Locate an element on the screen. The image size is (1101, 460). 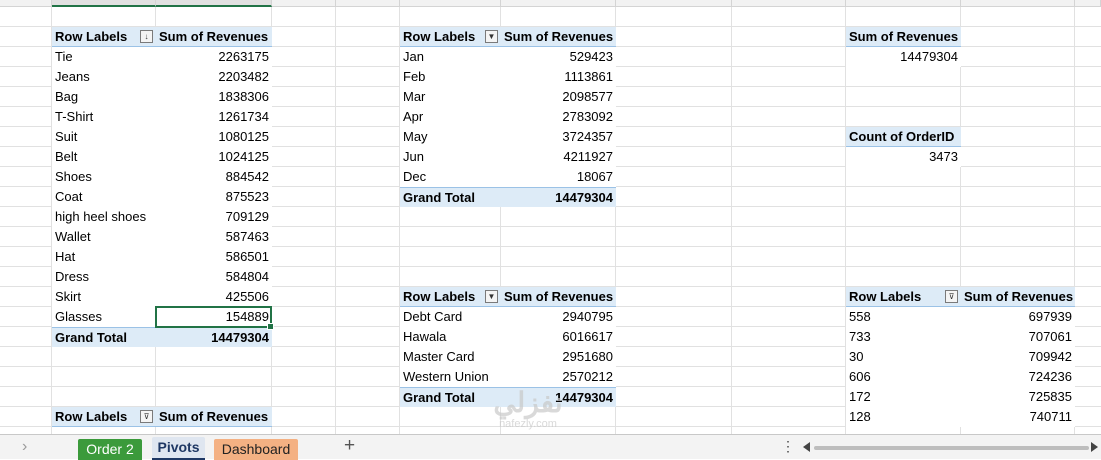
tab-dashboard: Dashboard is located at coordinates (256, 449).